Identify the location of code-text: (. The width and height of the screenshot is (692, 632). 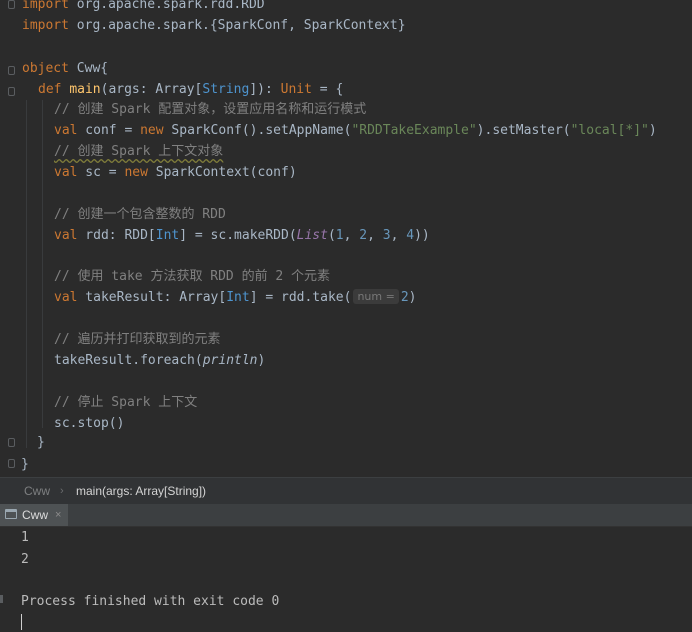
(331, 235).